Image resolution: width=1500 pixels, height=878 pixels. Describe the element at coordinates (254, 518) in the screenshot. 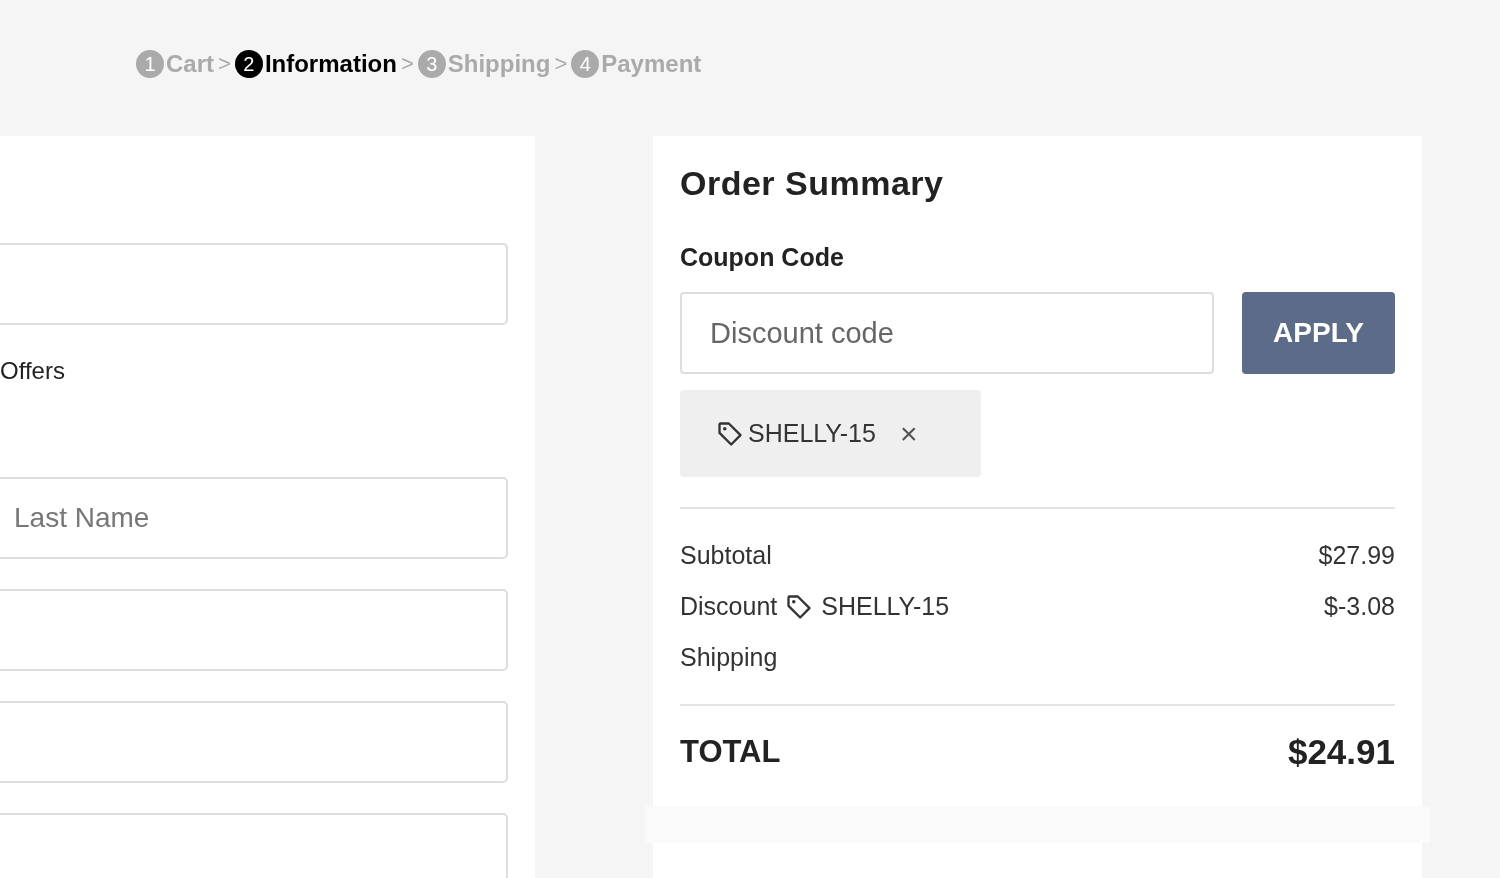

I see `input-field: Last Name` at that location.